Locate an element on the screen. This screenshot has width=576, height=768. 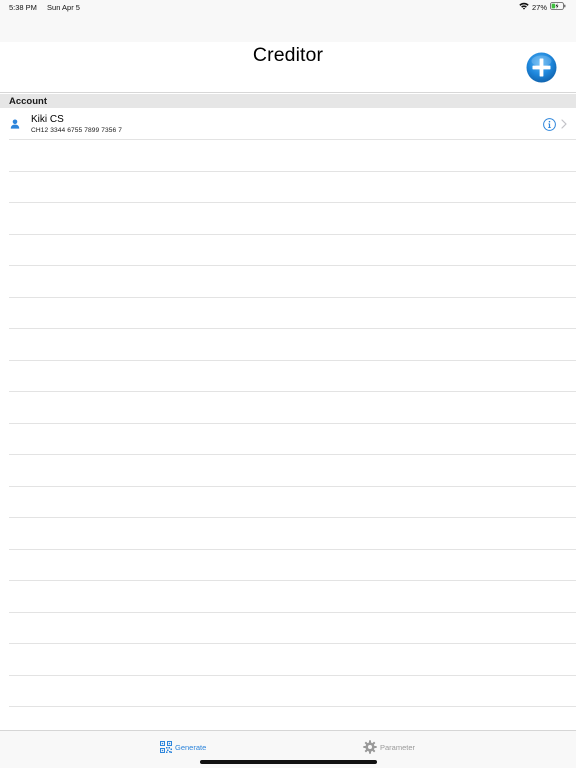
status-bar: 5:38 PM Sun Apr 5 27% is located at coordinates (288, 7).